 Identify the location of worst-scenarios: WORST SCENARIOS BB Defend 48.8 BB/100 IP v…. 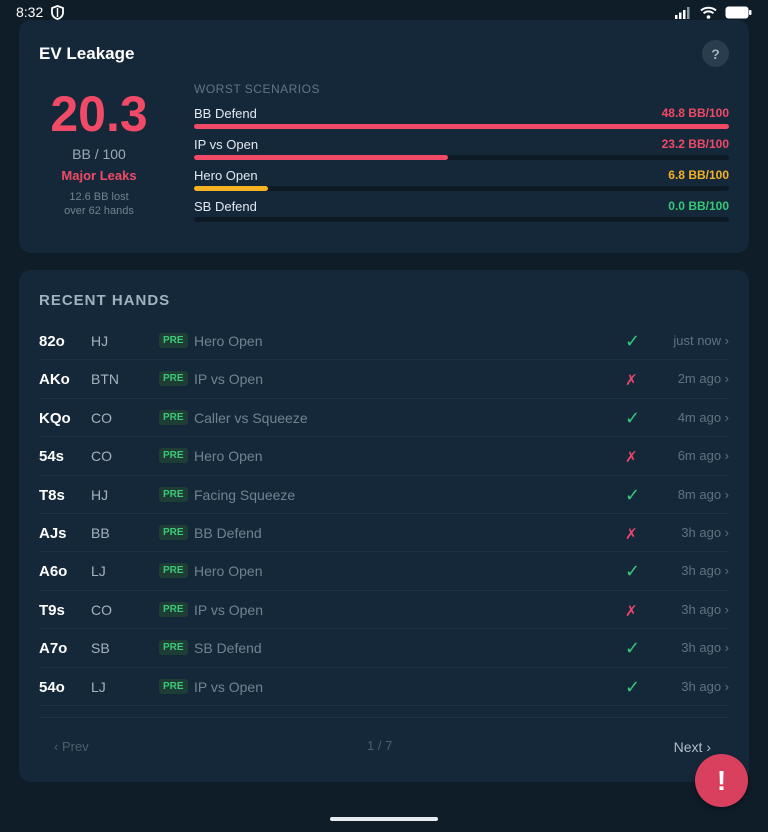
(461, 156).